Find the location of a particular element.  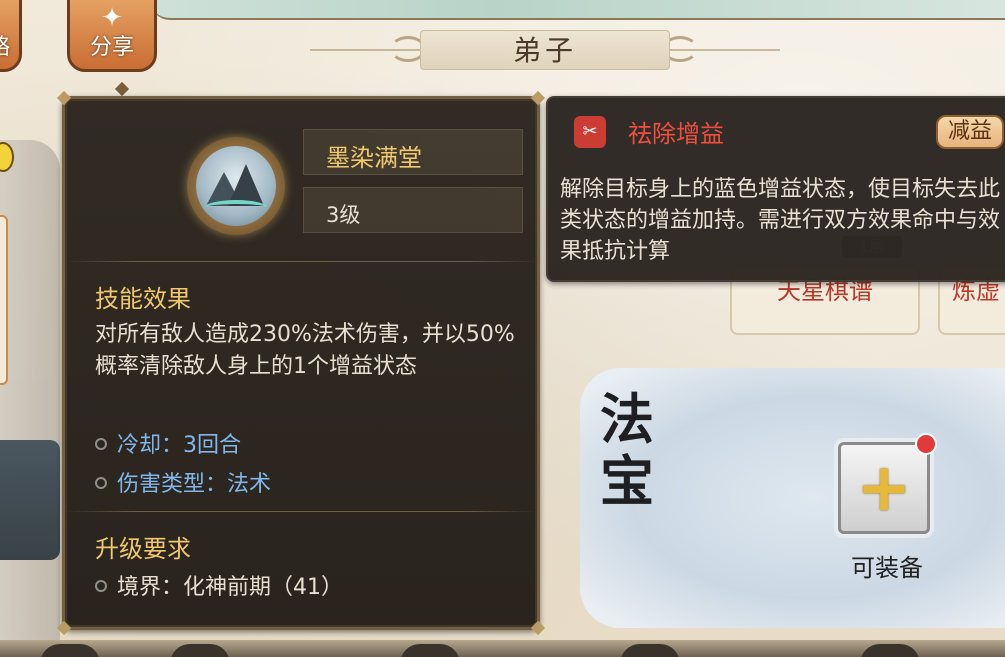

ink-mountain-icon is located at coordinates (236, 186).